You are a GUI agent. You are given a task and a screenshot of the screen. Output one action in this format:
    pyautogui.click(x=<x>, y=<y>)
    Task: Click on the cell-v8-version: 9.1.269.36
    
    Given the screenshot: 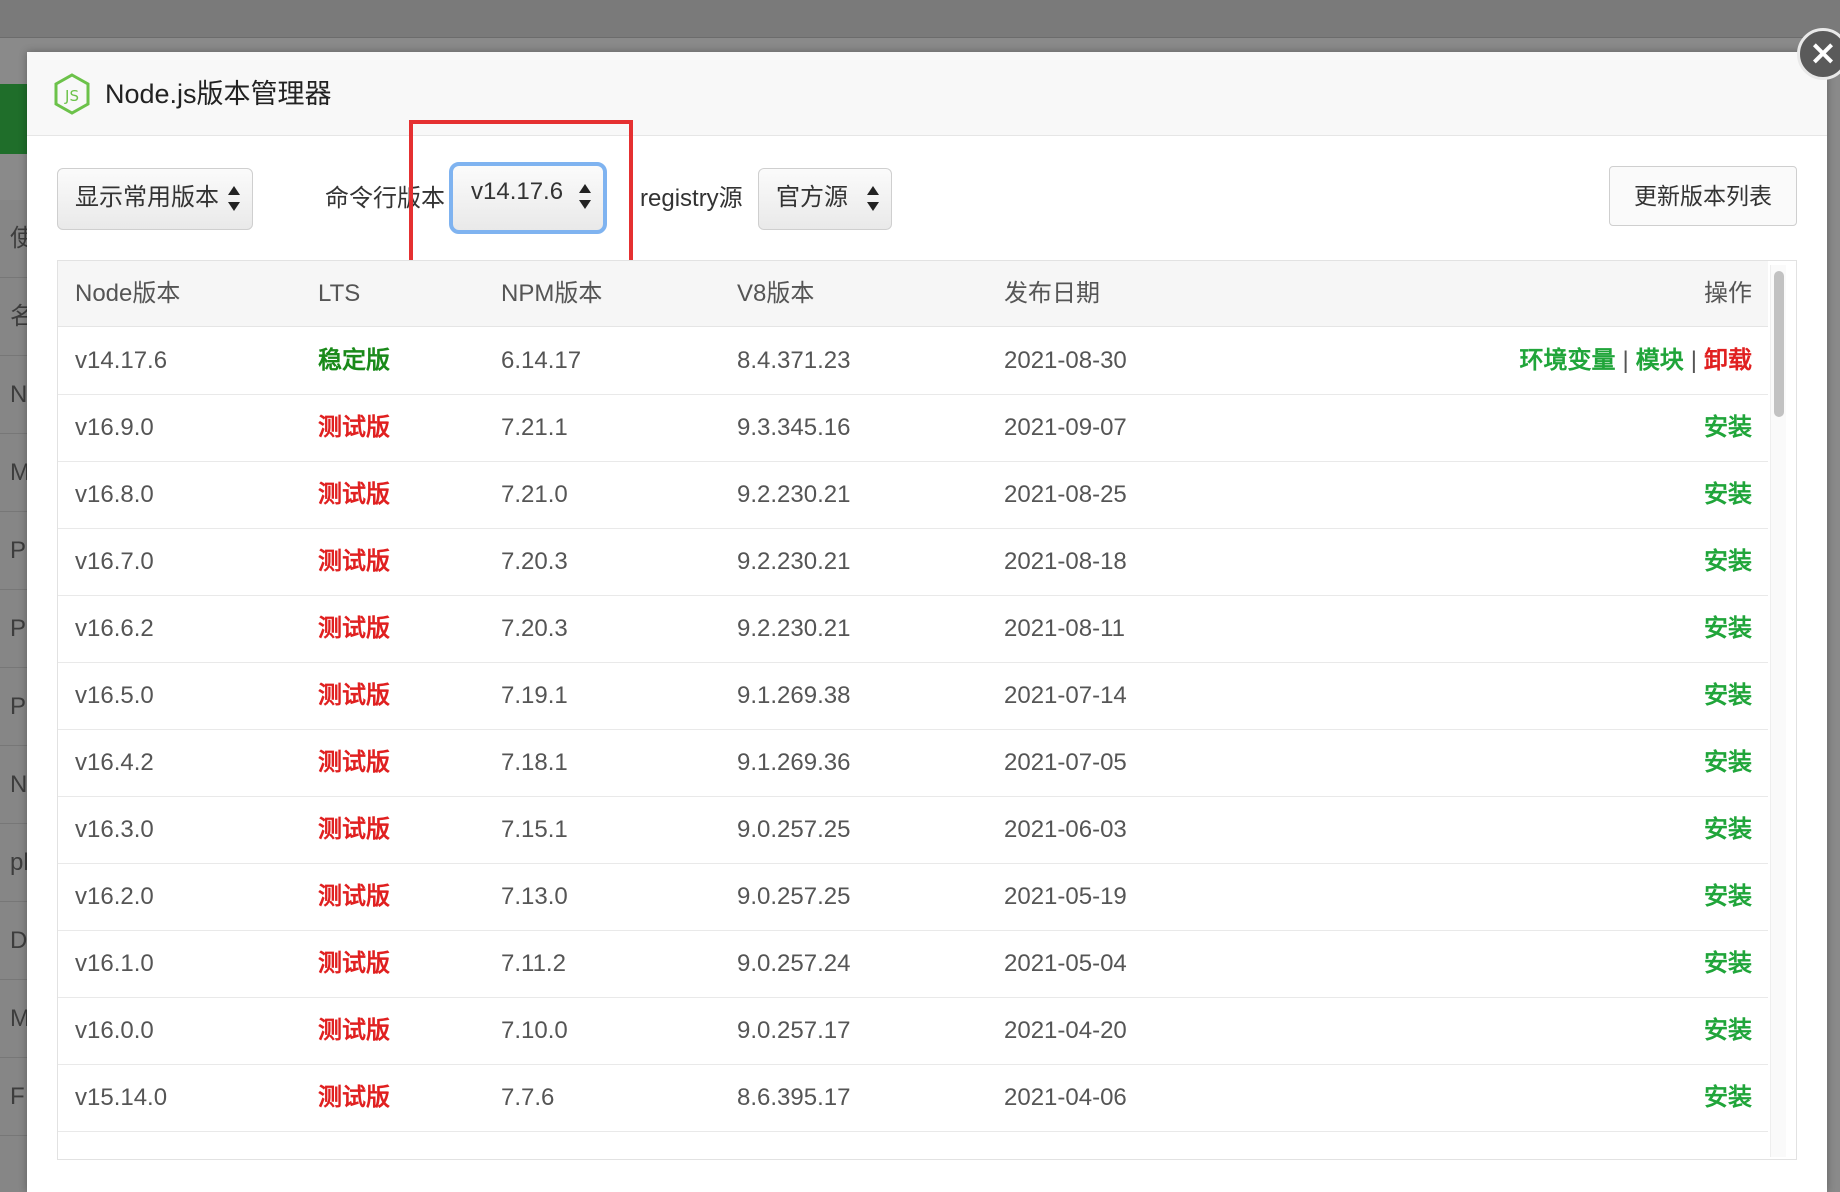 What is the action you would take?
    pyautogui.click(x=793, y=763)
    